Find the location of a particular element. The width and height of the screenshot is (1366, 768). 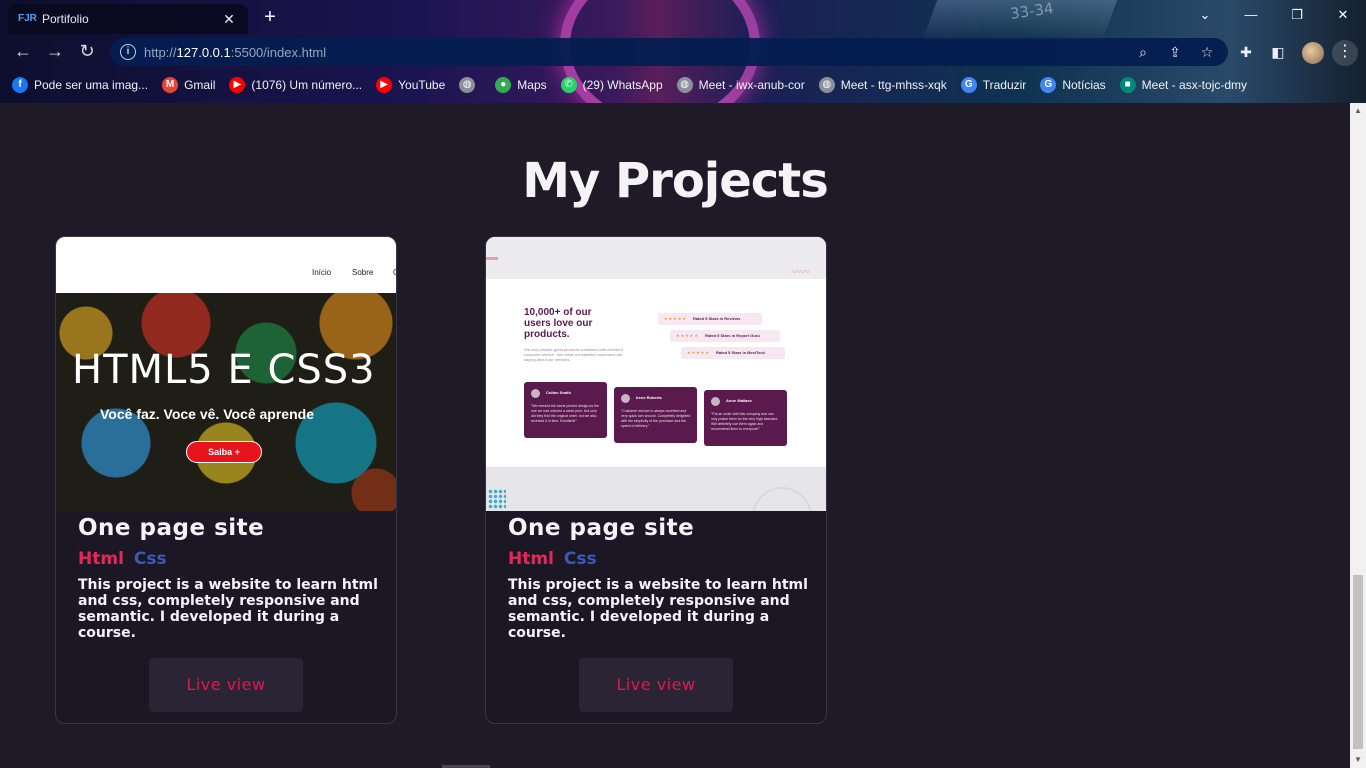

thumb-rating: ★★★★★ Rated 5 Stars in Reviews is located at coordinates (710, 319).